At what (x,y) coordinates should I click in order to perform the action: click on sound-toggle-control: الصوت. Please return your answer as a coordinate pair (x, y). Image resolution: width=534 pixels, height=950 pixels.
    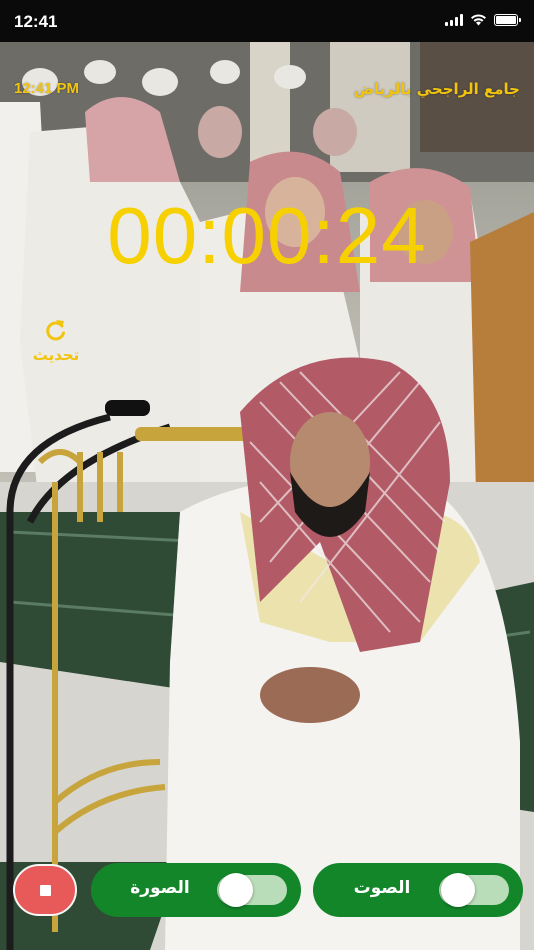
    Looking at the image, I should click on (418, 890).